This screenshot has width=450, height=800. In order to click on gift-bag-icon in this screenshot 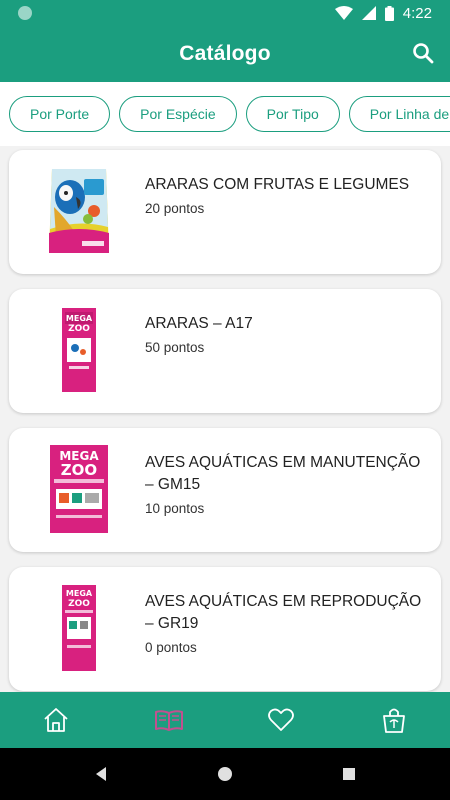, I will do `click(393, 720)`.